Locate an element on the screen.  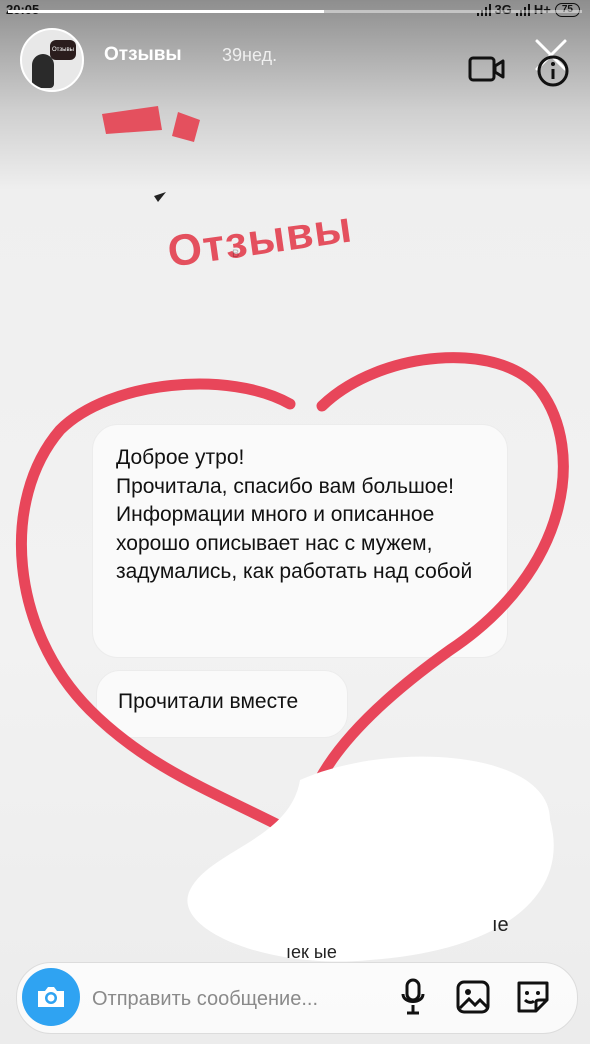
sticker-icon is located at coordinates (533, 997).